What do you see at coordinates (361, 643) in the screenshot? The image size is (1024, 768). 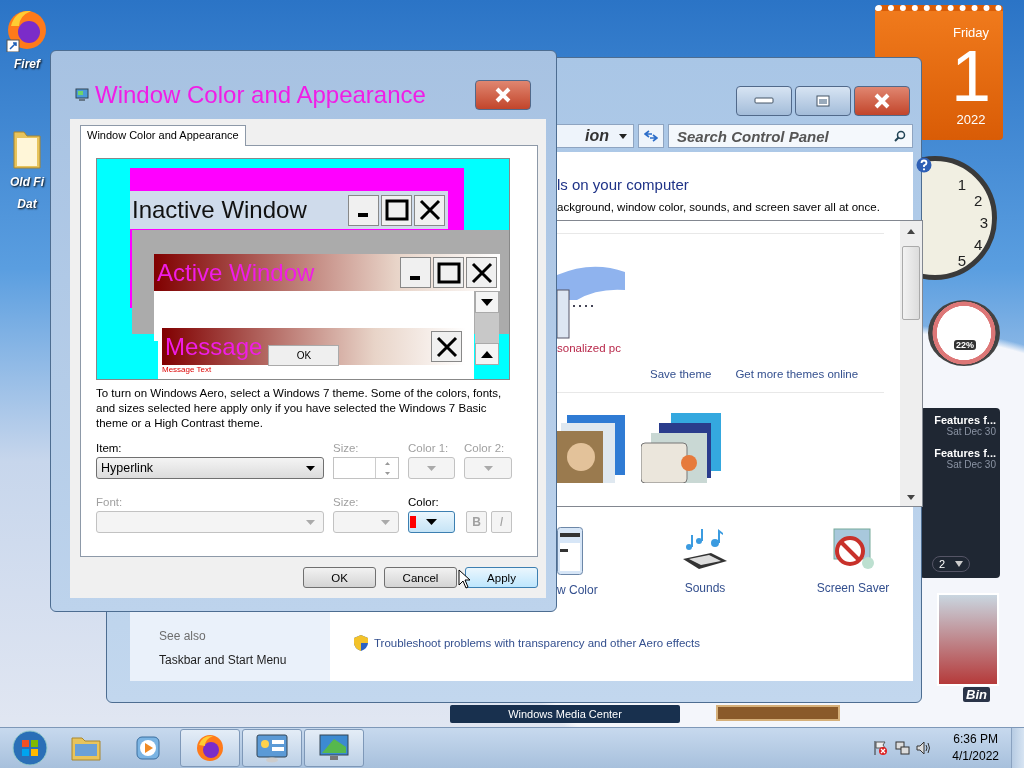 I see `shield-icon` at bounding box center [361, 643].